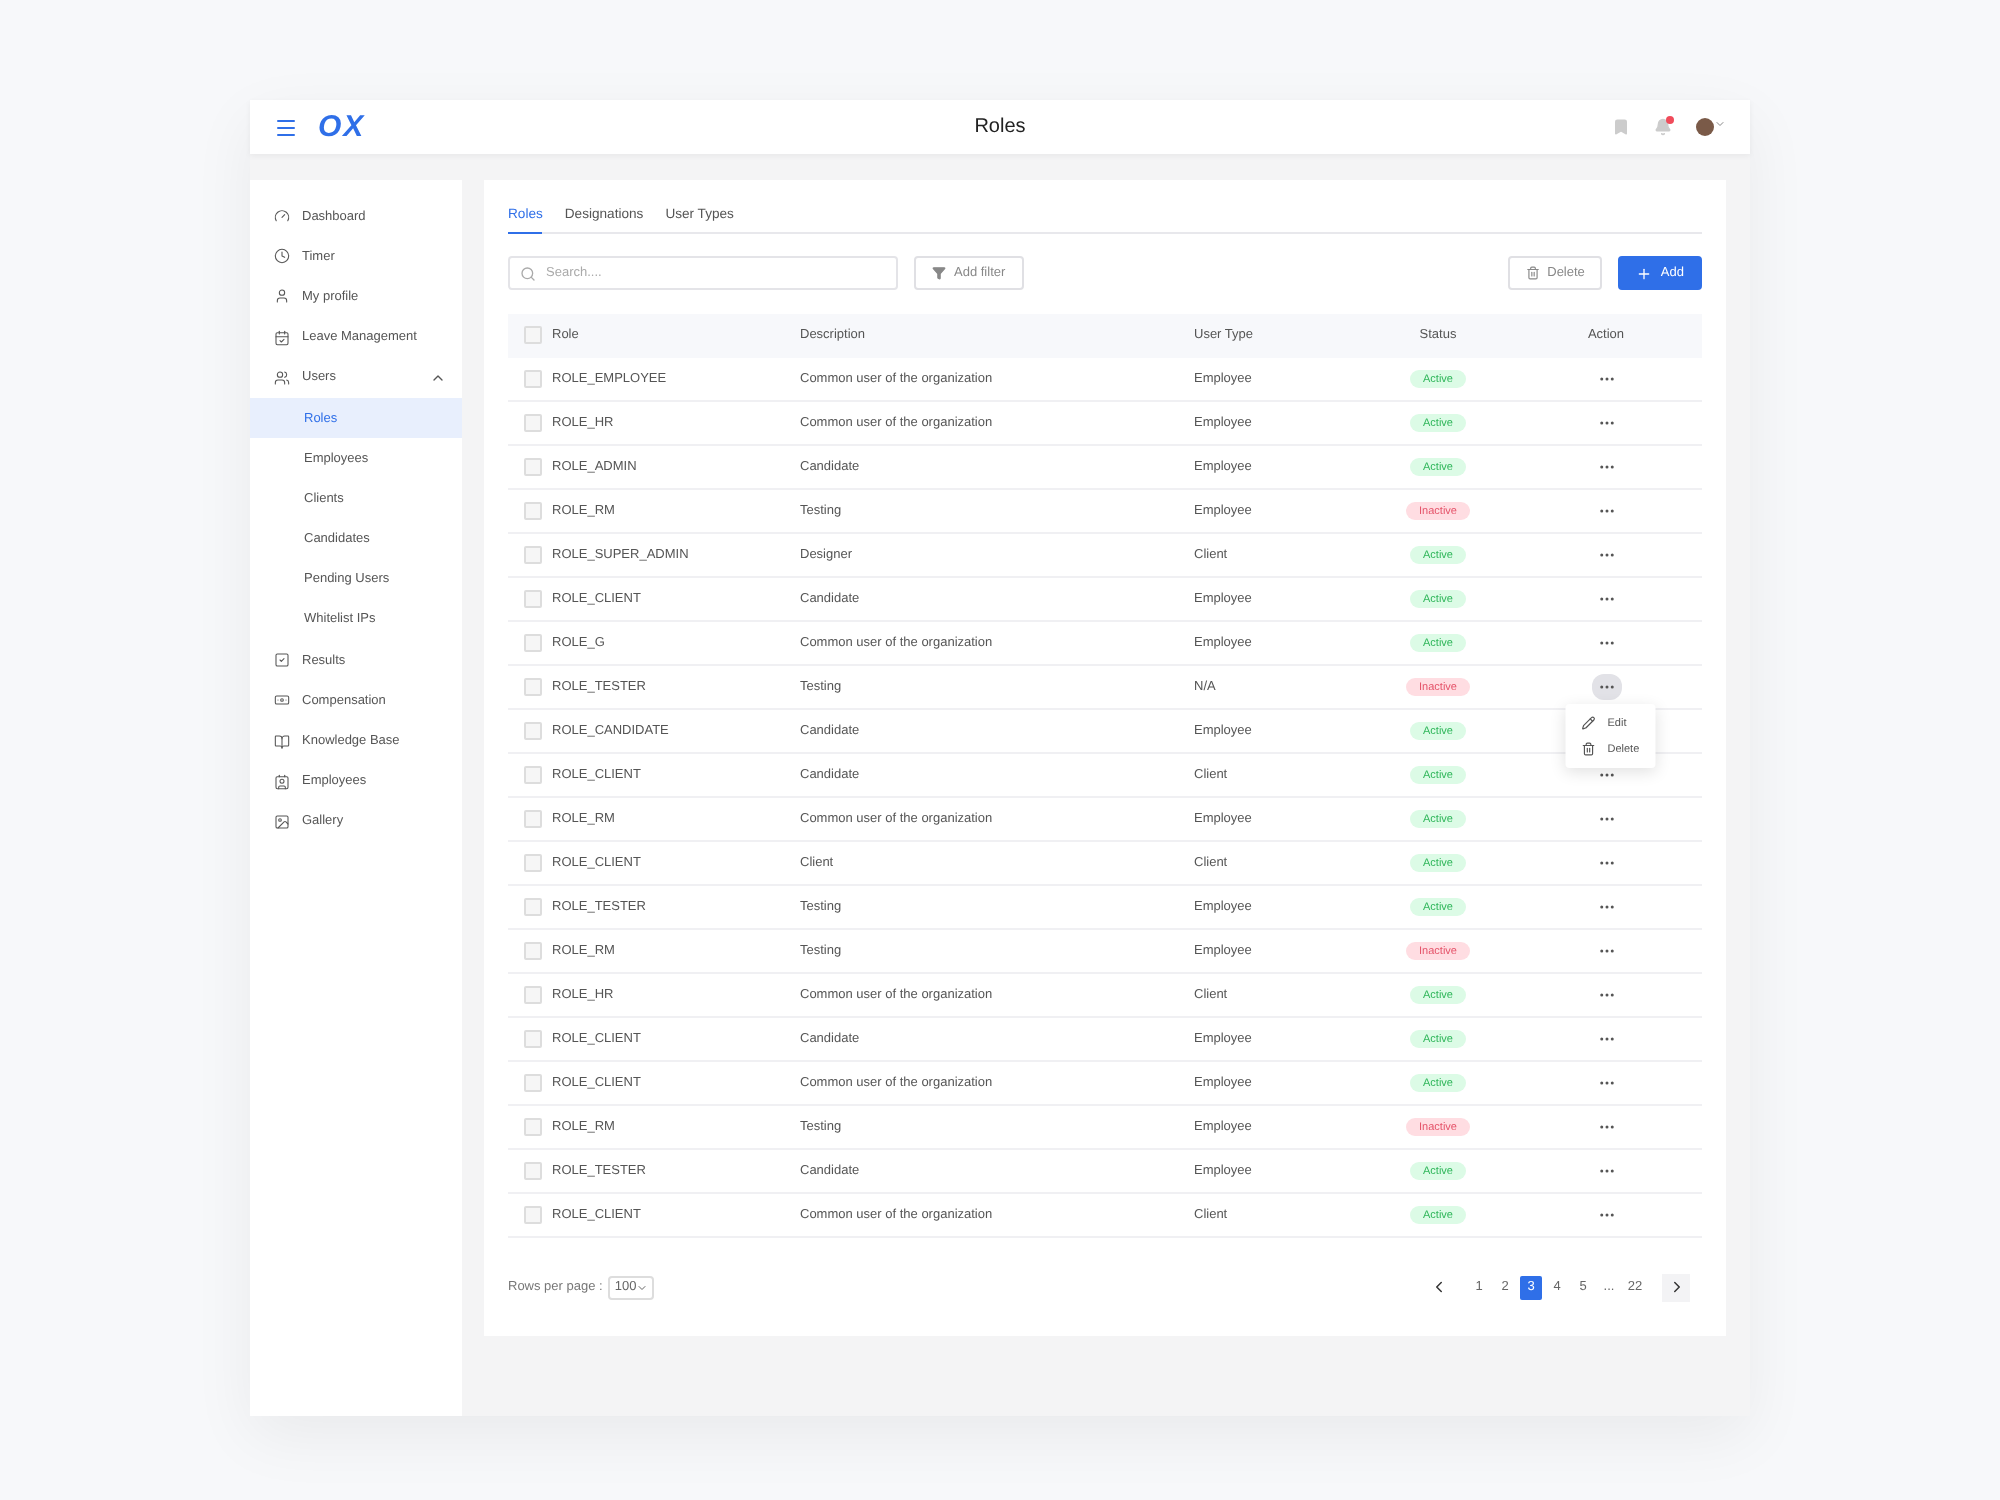 Image resolution: width=2000 pixels, height=1500 pixels. Describe the element at coordinates (1663, 127) in the screenshot. I see `bell-icon` at that location.